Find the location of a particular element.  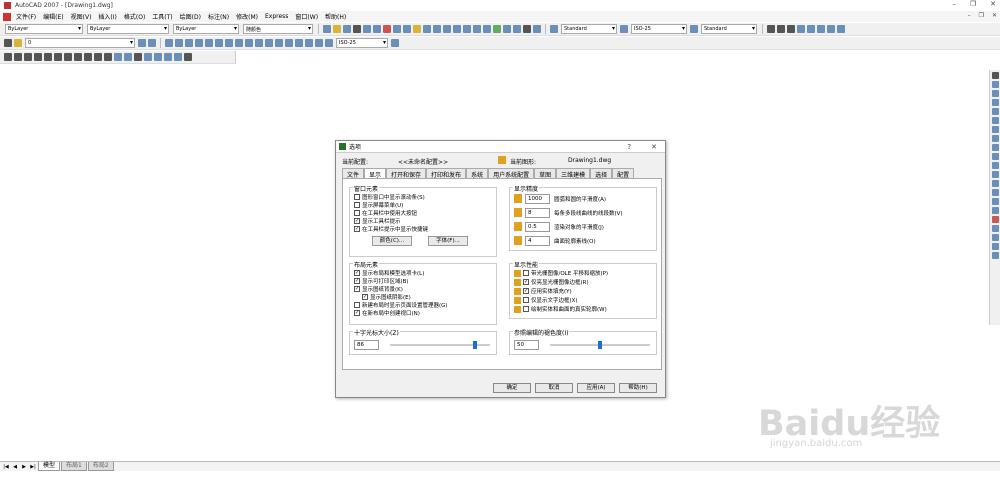

arc-icon is located at coordinates (58, 57).